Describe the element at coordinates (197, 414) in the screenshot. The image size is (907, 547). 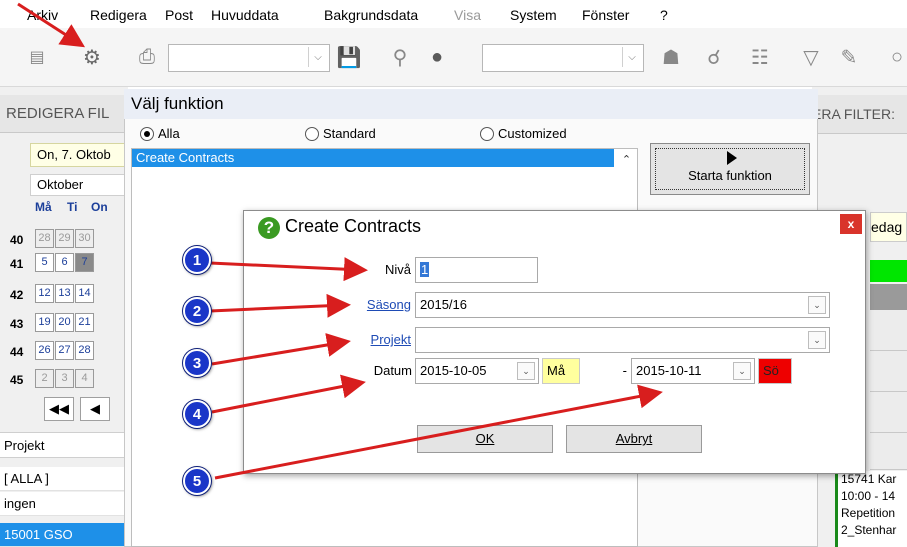
I see `annotation-badge: 4` at that location.